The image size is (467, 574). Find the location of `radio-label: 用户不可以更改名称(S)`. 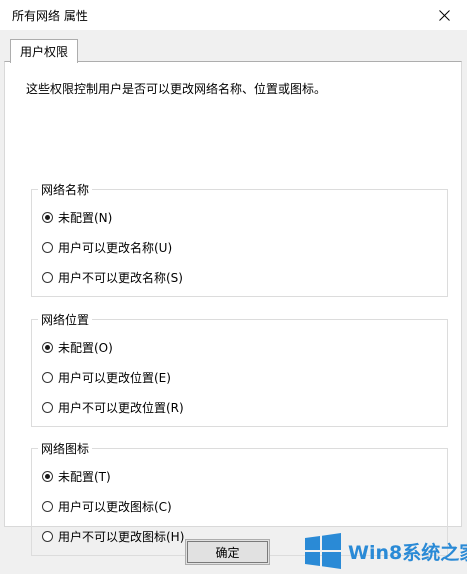

radio-label: 用户不可以更改名称(S) is located at coordinates (120, 278).